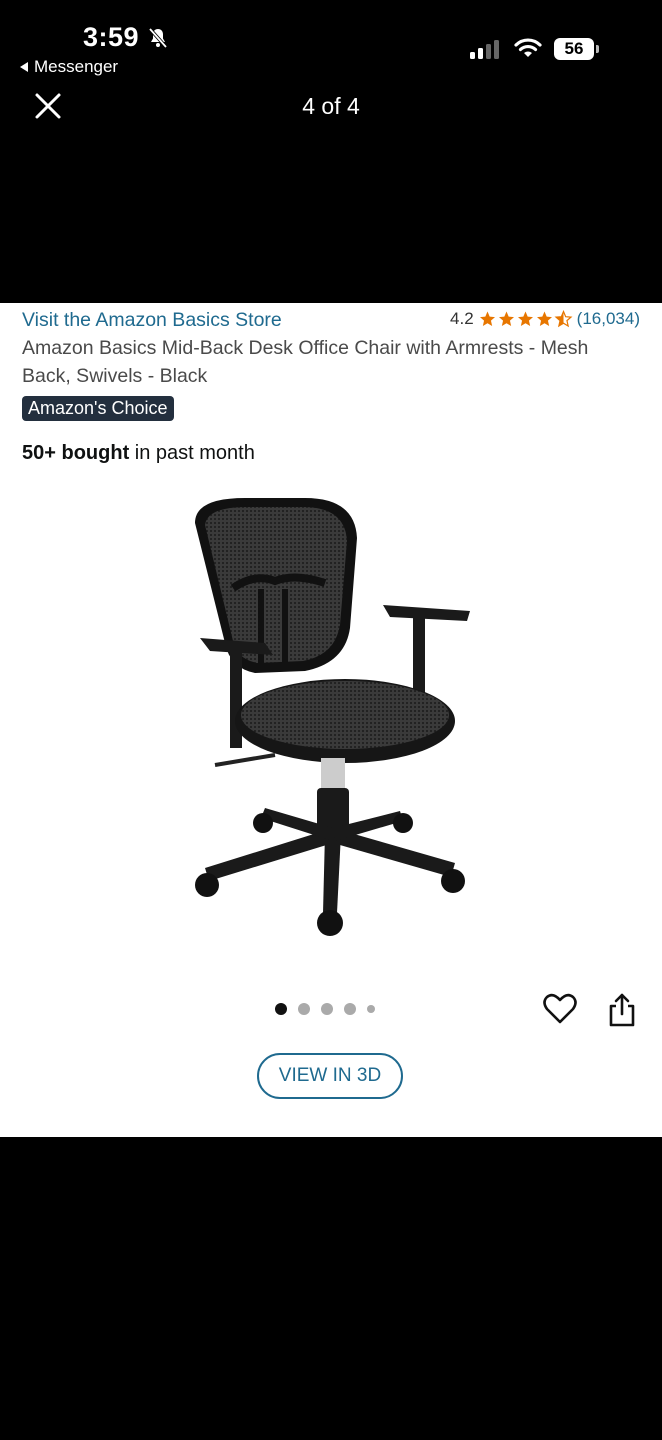 This screenshot has height=1440, width=662. What do you see at coordinates (528, 47) in the screenshot?
I see `wifi-icon` at bounding box center [528, 47].